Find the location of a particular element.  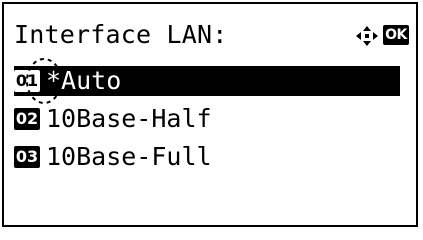

four-way-arrow-icon is located at coordinates (367, 36).